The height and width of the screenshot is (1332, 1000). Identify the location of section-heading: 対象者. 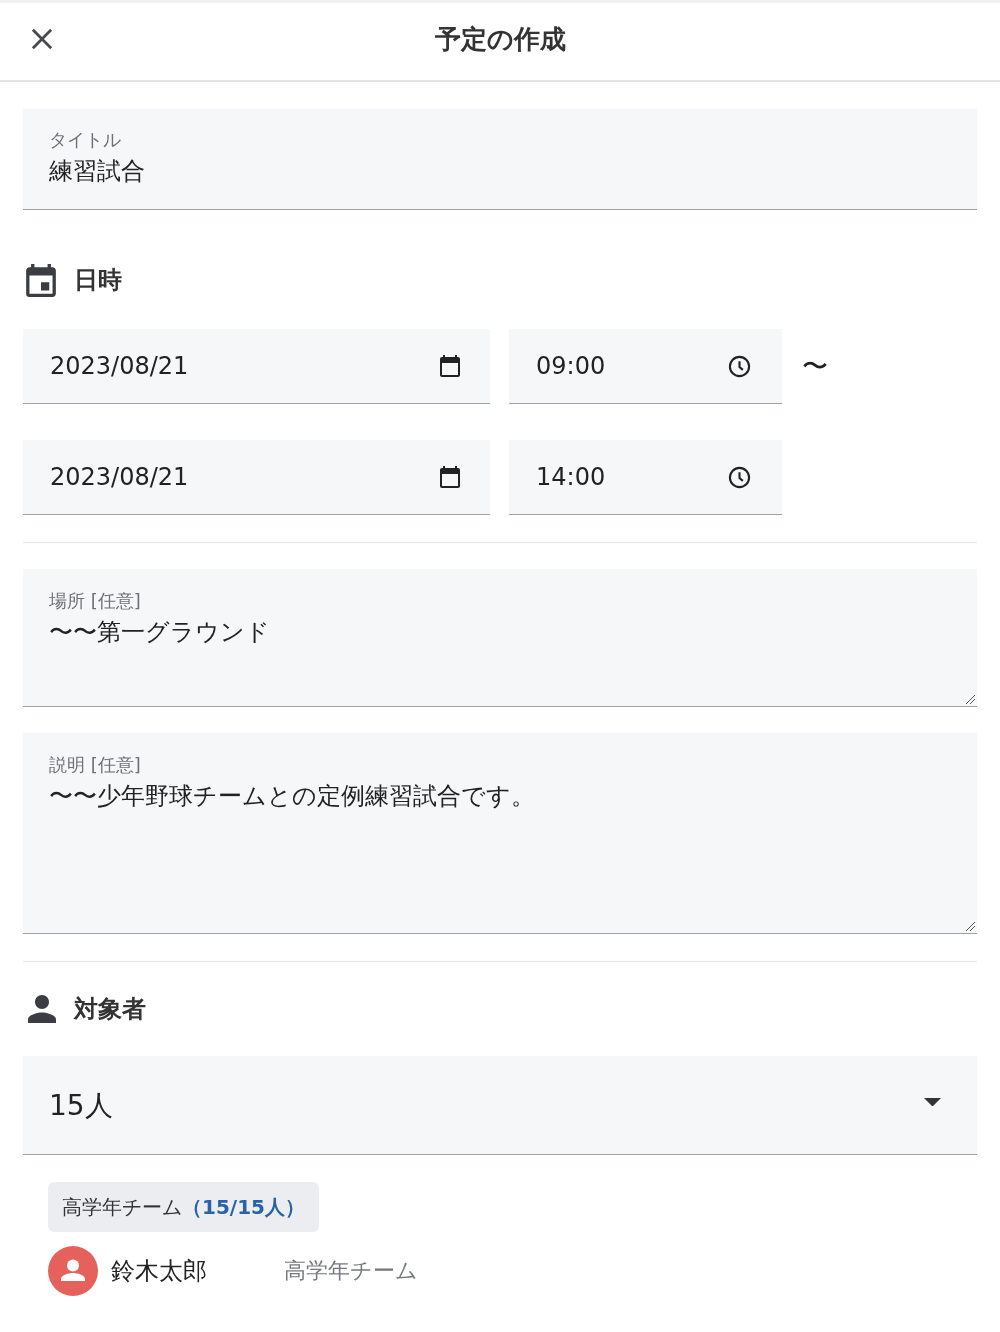
(110, 1009).